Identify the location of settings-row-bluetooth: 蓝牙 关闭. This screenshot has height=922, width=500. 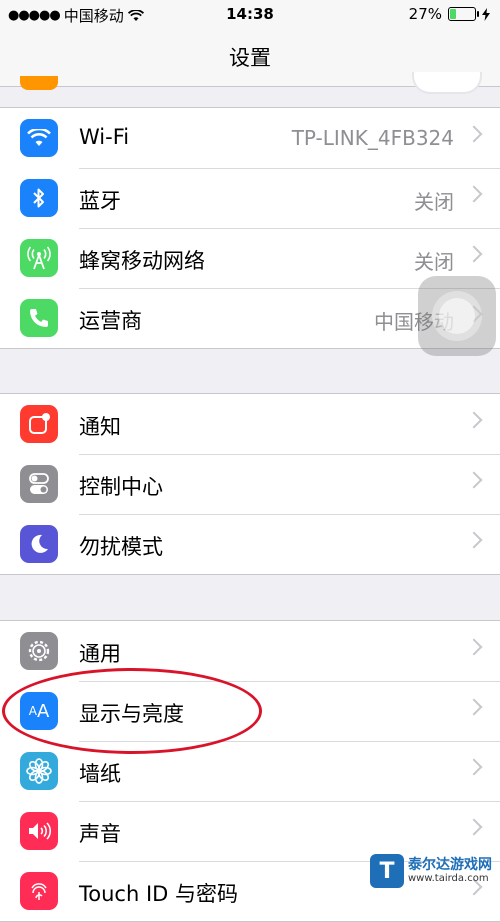
(250, 198).